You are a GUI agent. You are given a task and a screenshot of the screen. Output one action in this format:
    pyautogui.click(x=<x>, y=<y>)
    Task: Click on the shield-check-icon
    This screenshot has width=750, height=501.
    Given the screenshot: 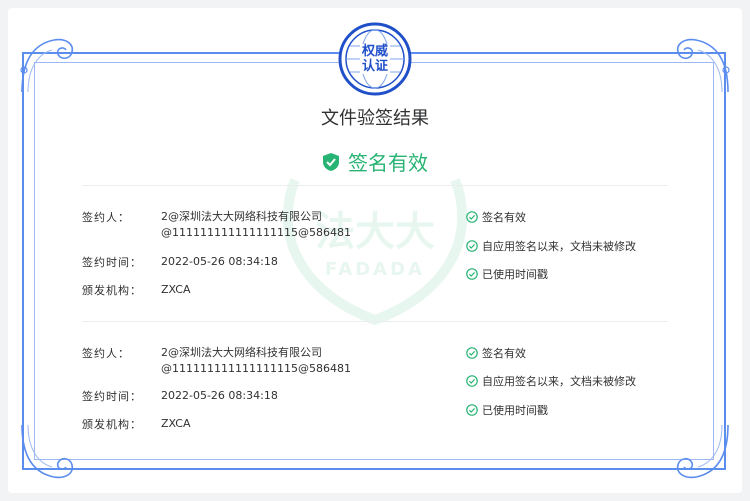 What is the action you would take?
    pyautogui.click(x=331, y=161)
    